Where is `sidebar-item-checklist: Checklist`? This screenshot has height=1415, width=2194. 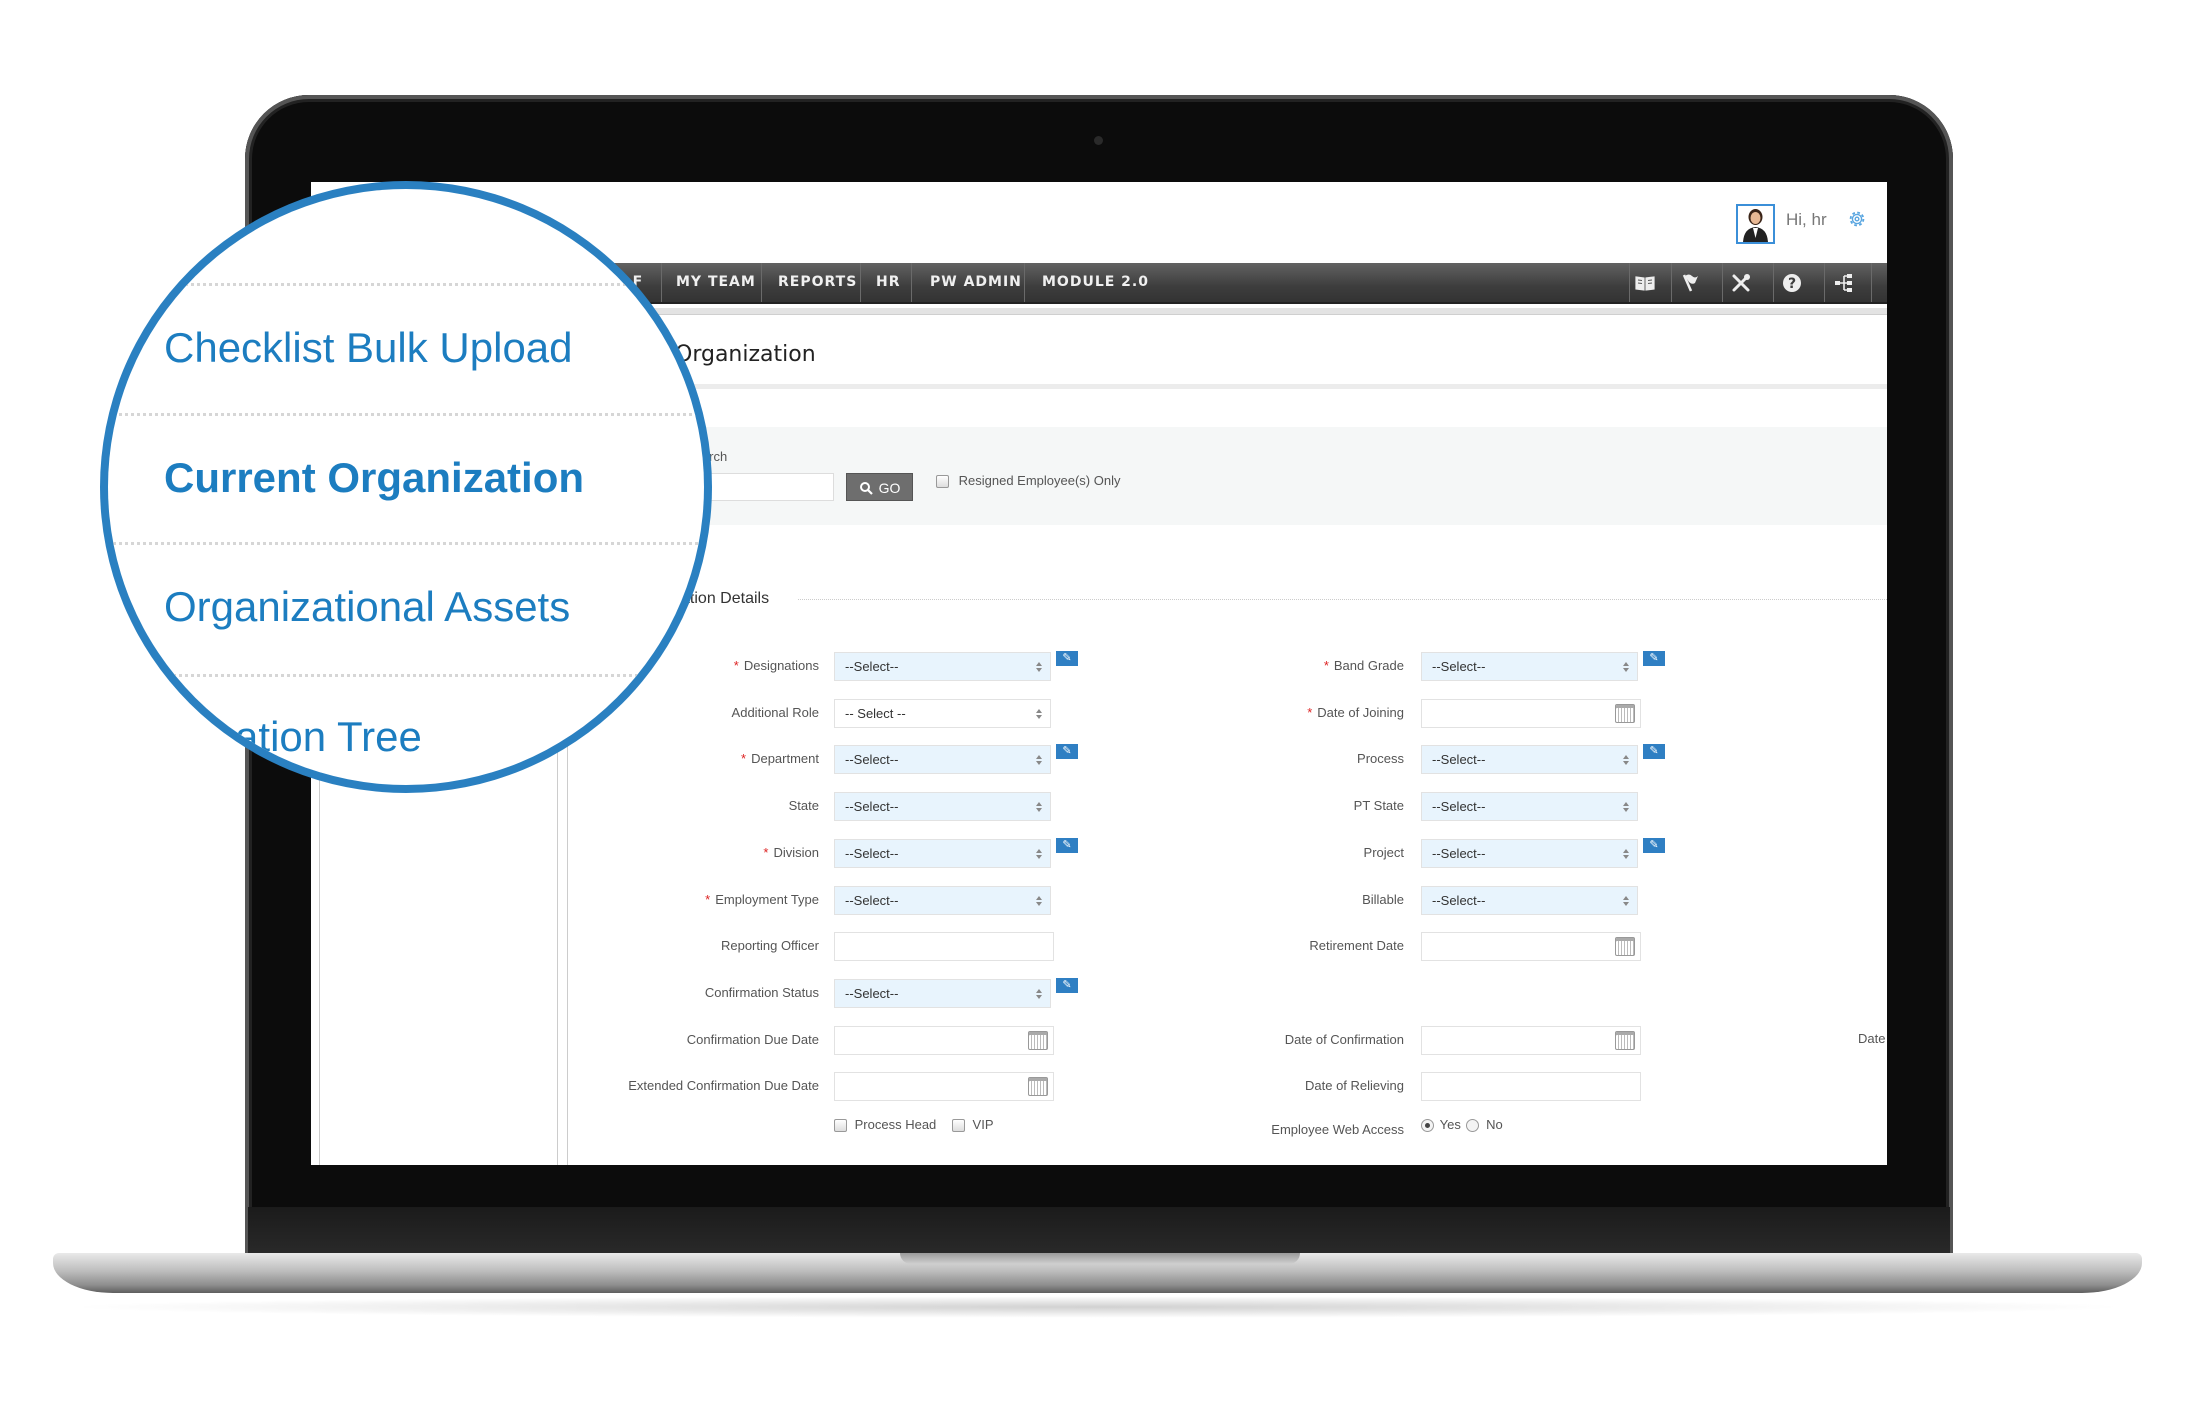 sidebar-item-checklist: Checklist is located at coordinates (168, 217).